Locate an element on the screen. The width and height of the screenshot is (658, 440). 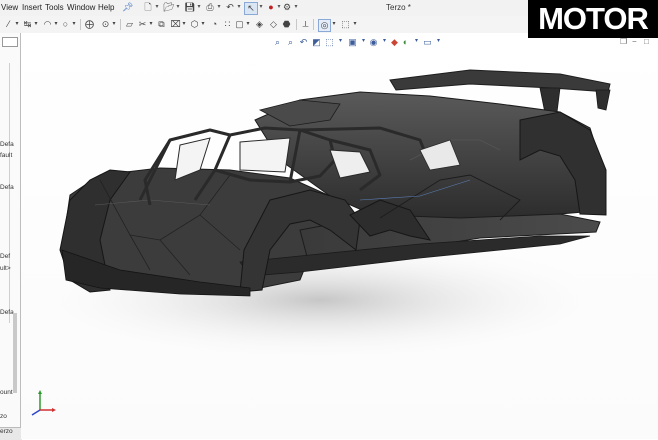
coordinate-triad is located at coordinates (43, 403).